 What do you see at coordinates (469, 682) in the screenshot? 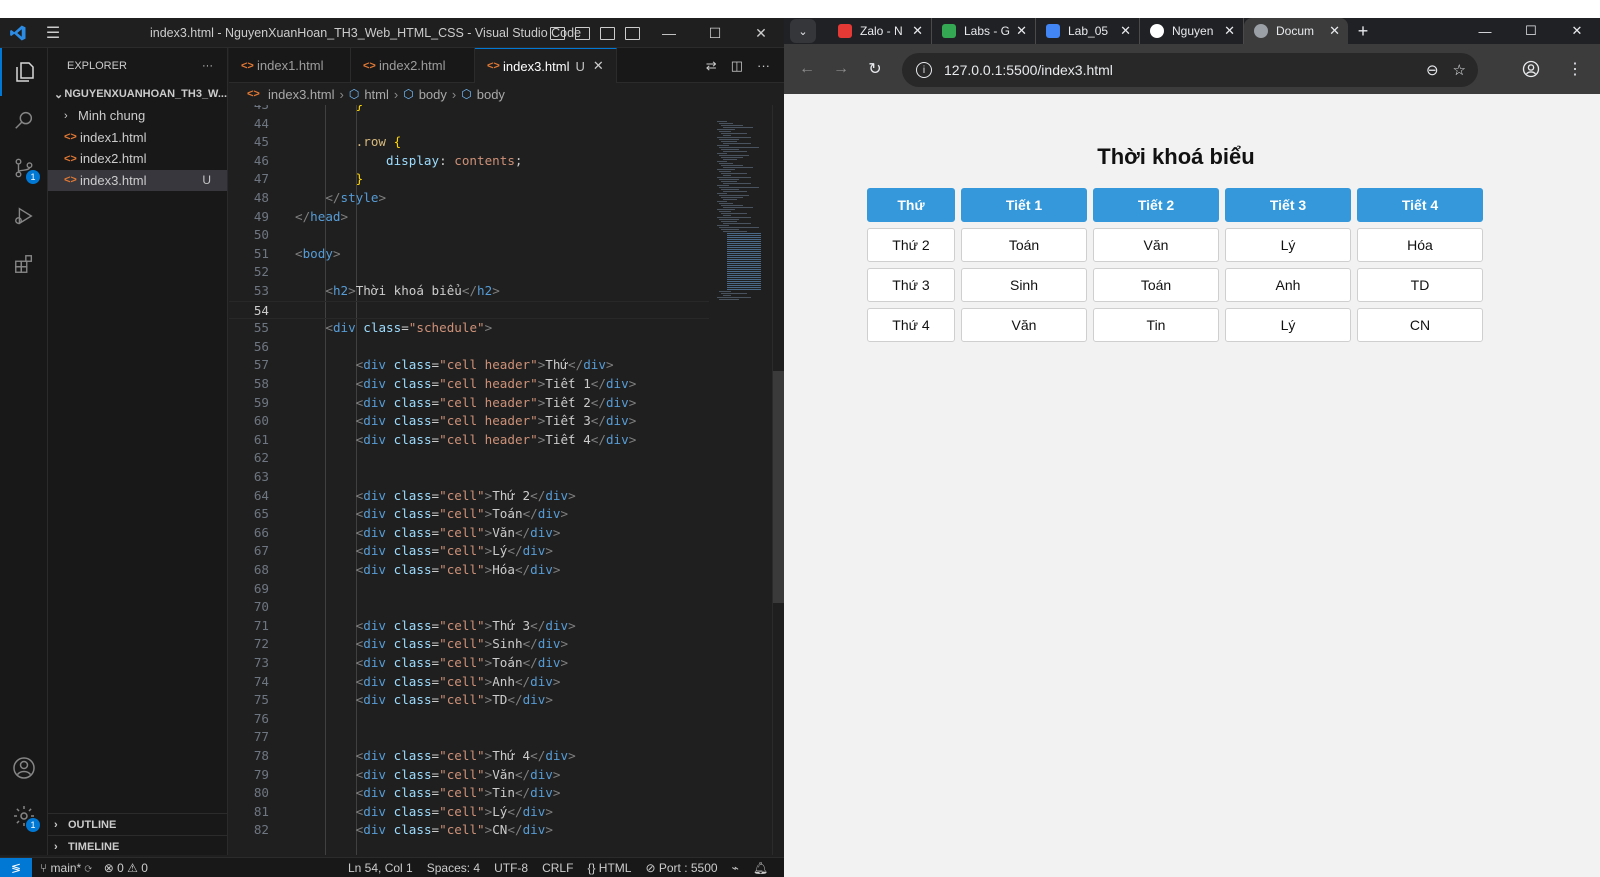
I see `code-line: 74 <div class="cell">Anh</div>` at bounding box center [469, 682].